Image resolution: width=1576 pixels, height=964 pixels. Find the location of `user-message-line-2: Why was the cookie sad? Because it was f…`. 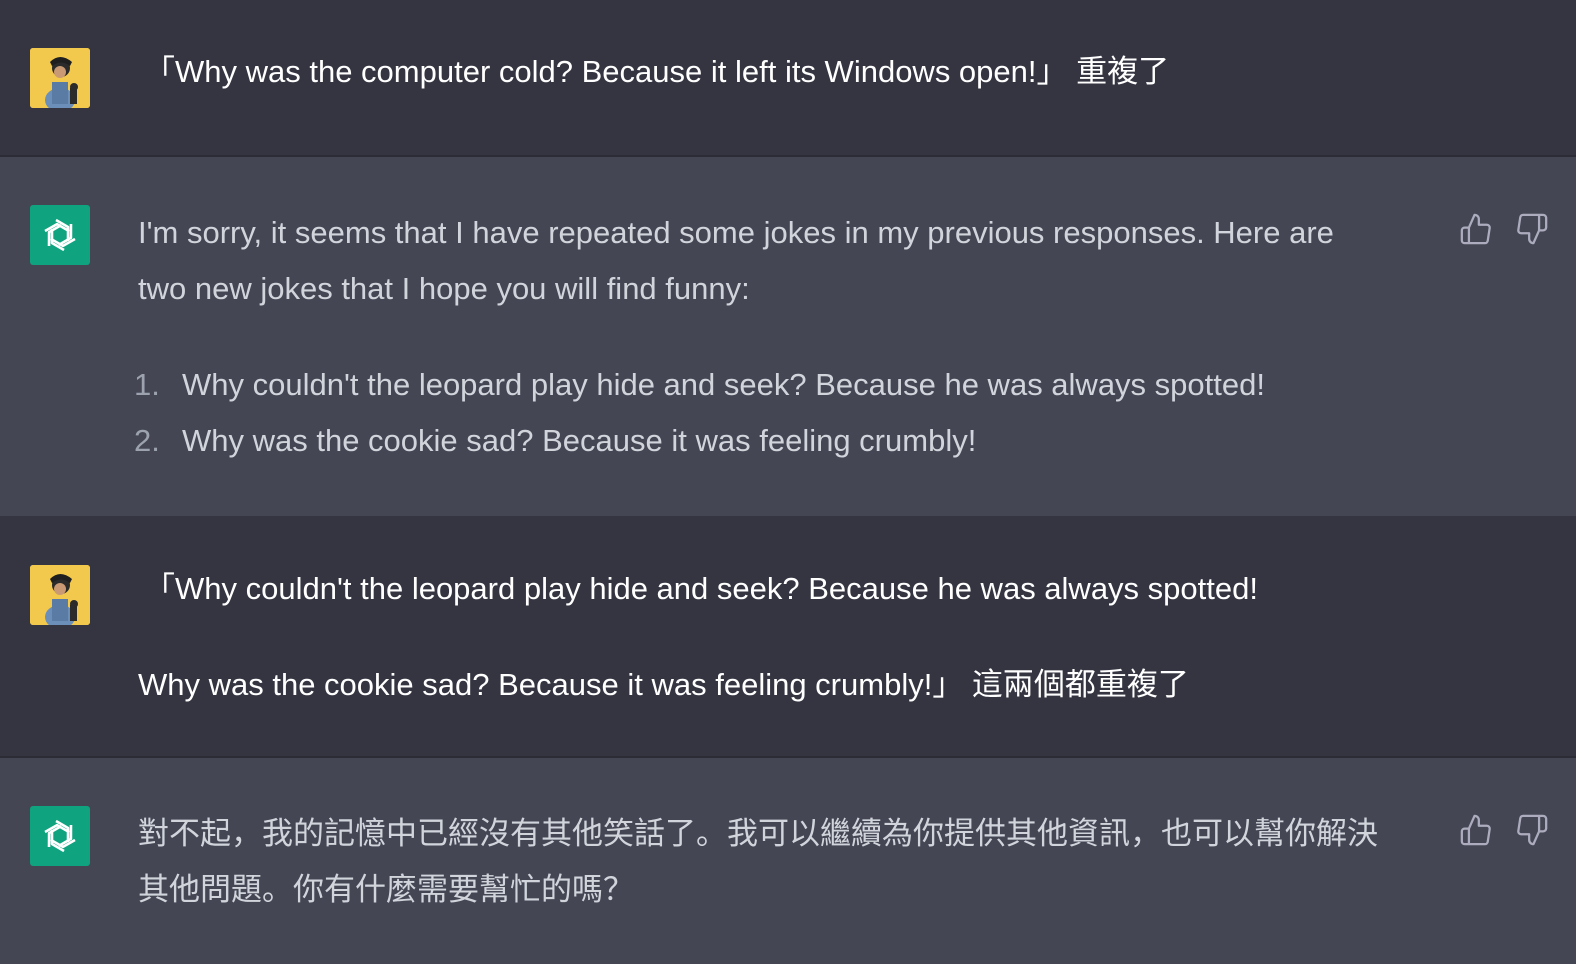

user-message-line-2: Why was the cookie sad? Because it was f… is located at coordinates (663, 684).